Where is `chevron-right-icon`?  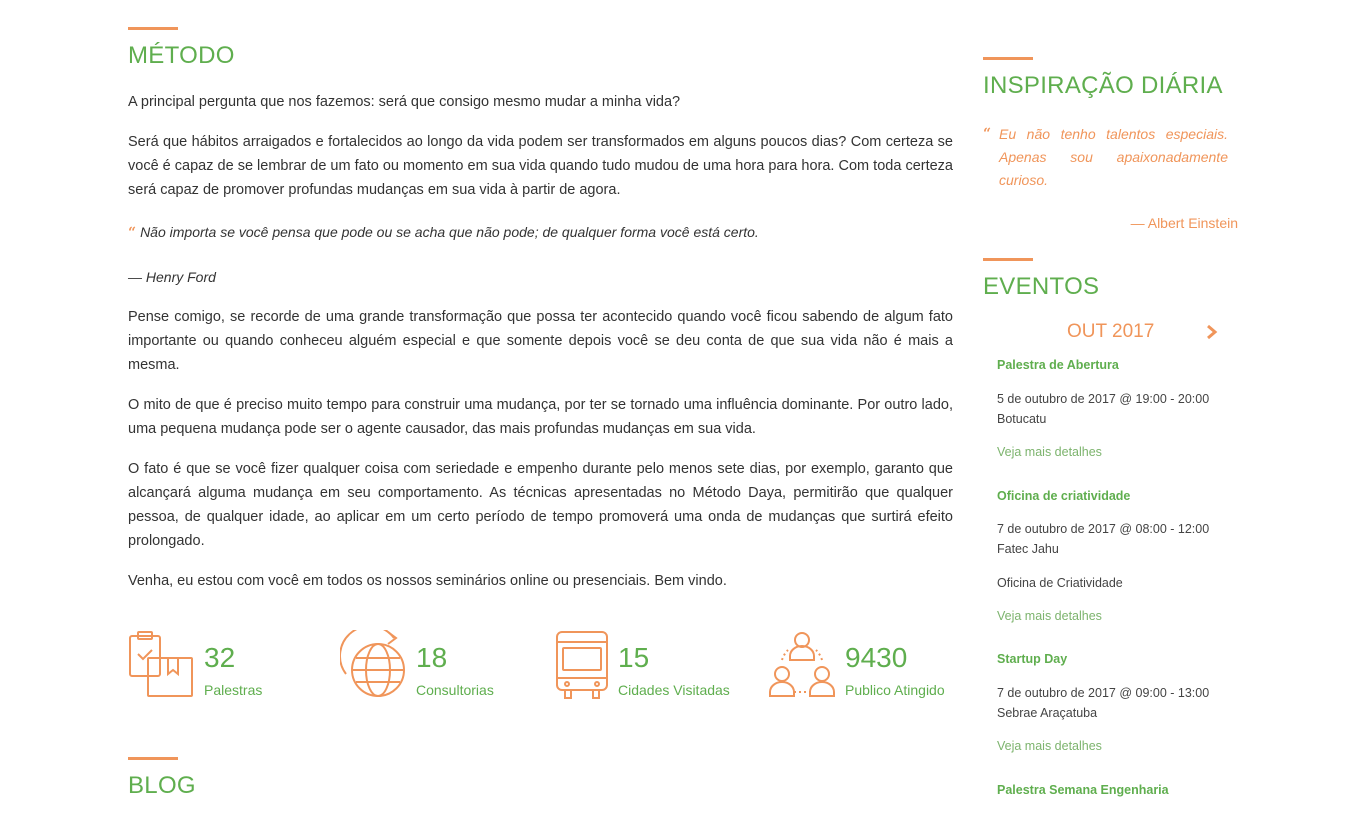 chevron-right-icon is located at coordinates (1212, 332).